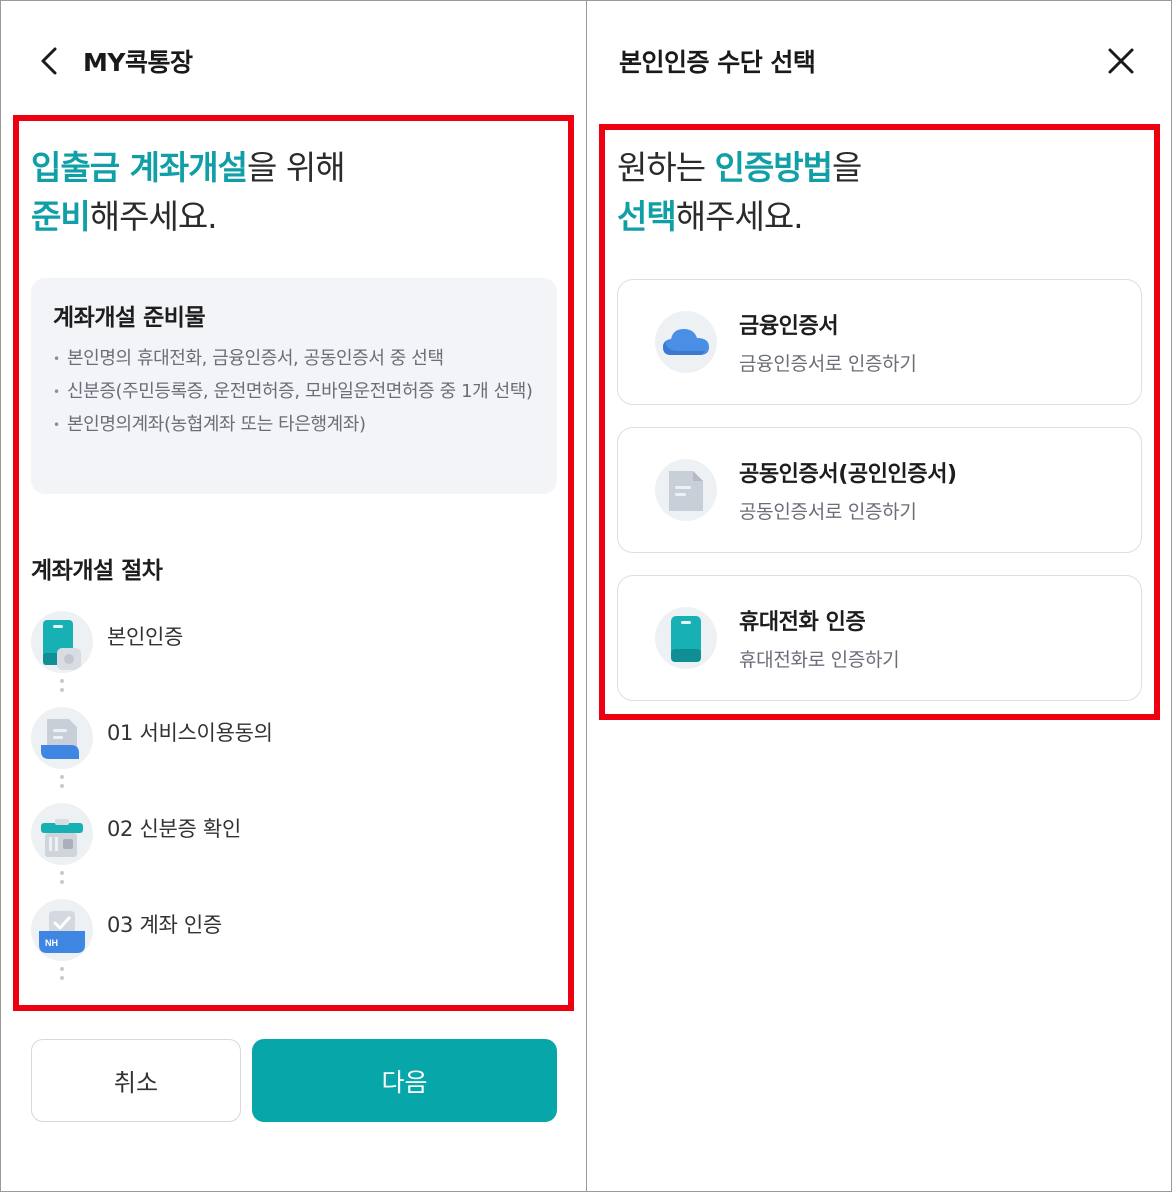 This screenshot has height=1192, width=1172. Describe the element at coordinates (294, 425) in the screenshot. I see `preparation-item: 본인명의계좌(농협계좌 또는 타은행계좌)` at that location.